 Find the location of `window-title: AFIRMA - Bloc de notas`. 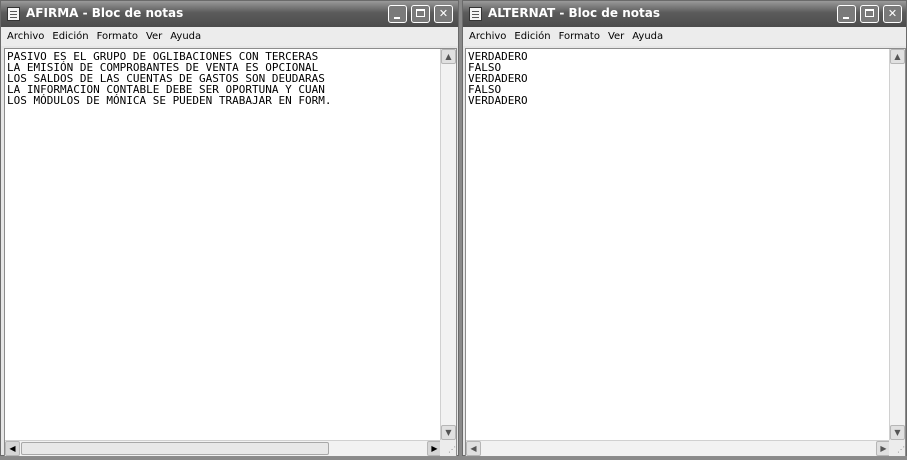

window-title: AFIRMA - Bloc de notas is located at coordinates (105, 13).